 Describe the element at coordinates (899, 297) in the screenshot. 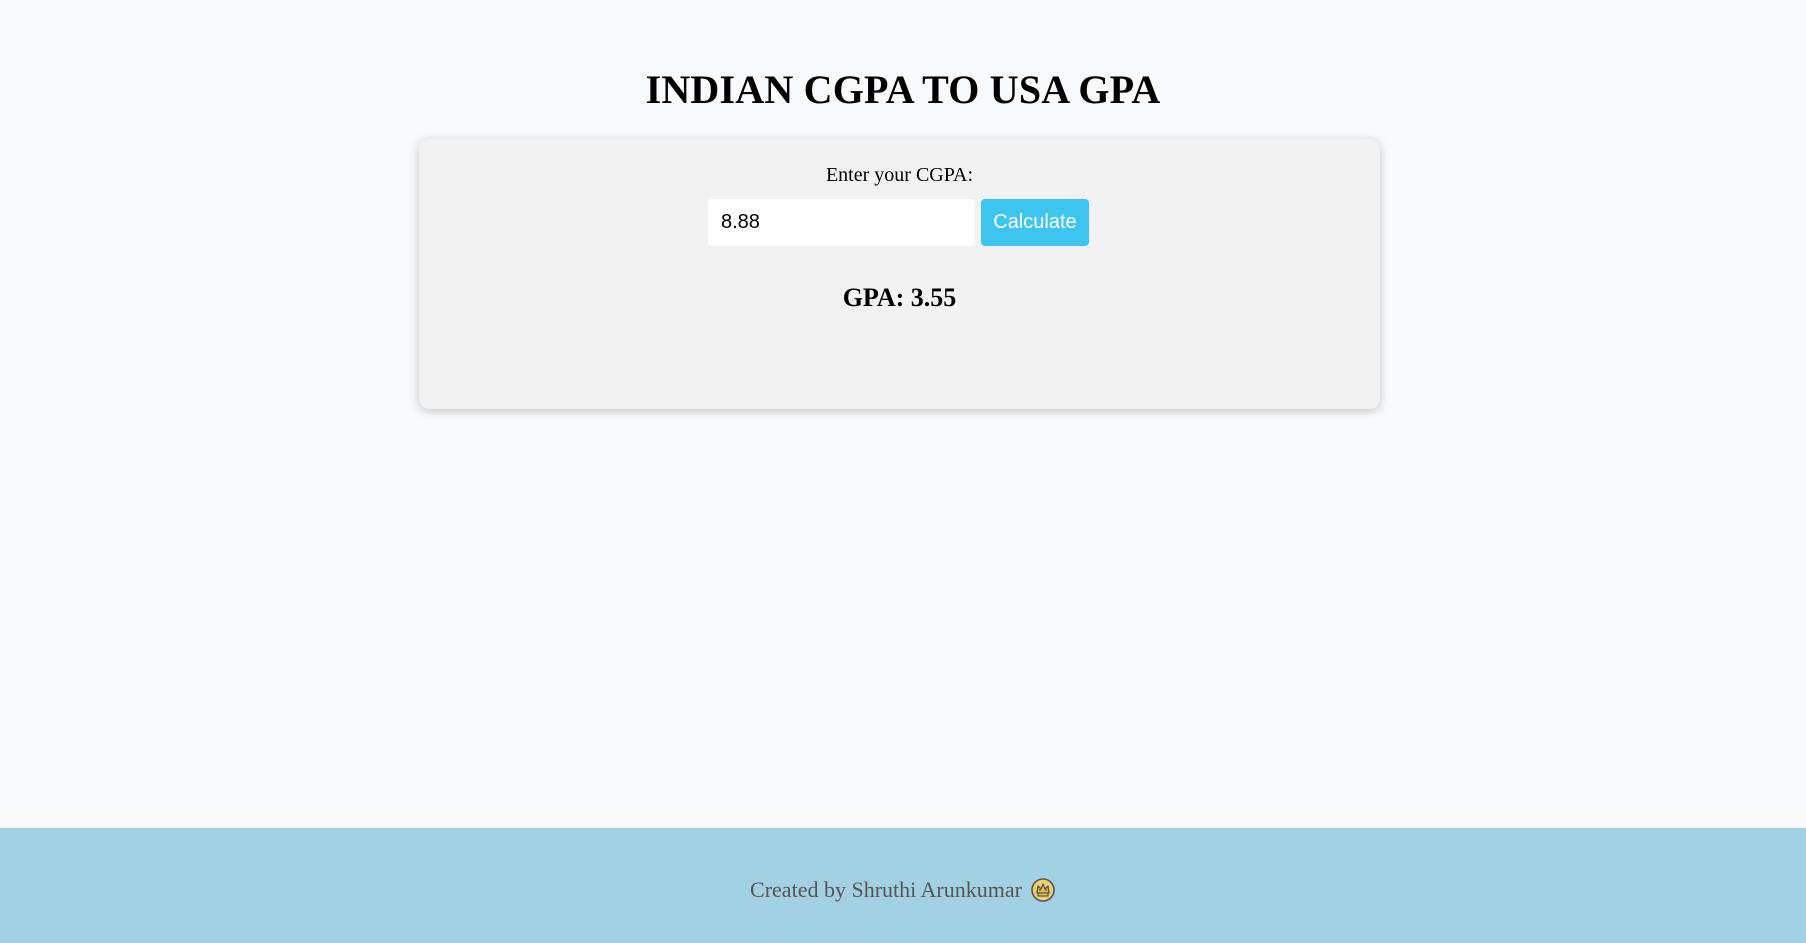

I see `gpa-result: GPA: 3.55` at that location.